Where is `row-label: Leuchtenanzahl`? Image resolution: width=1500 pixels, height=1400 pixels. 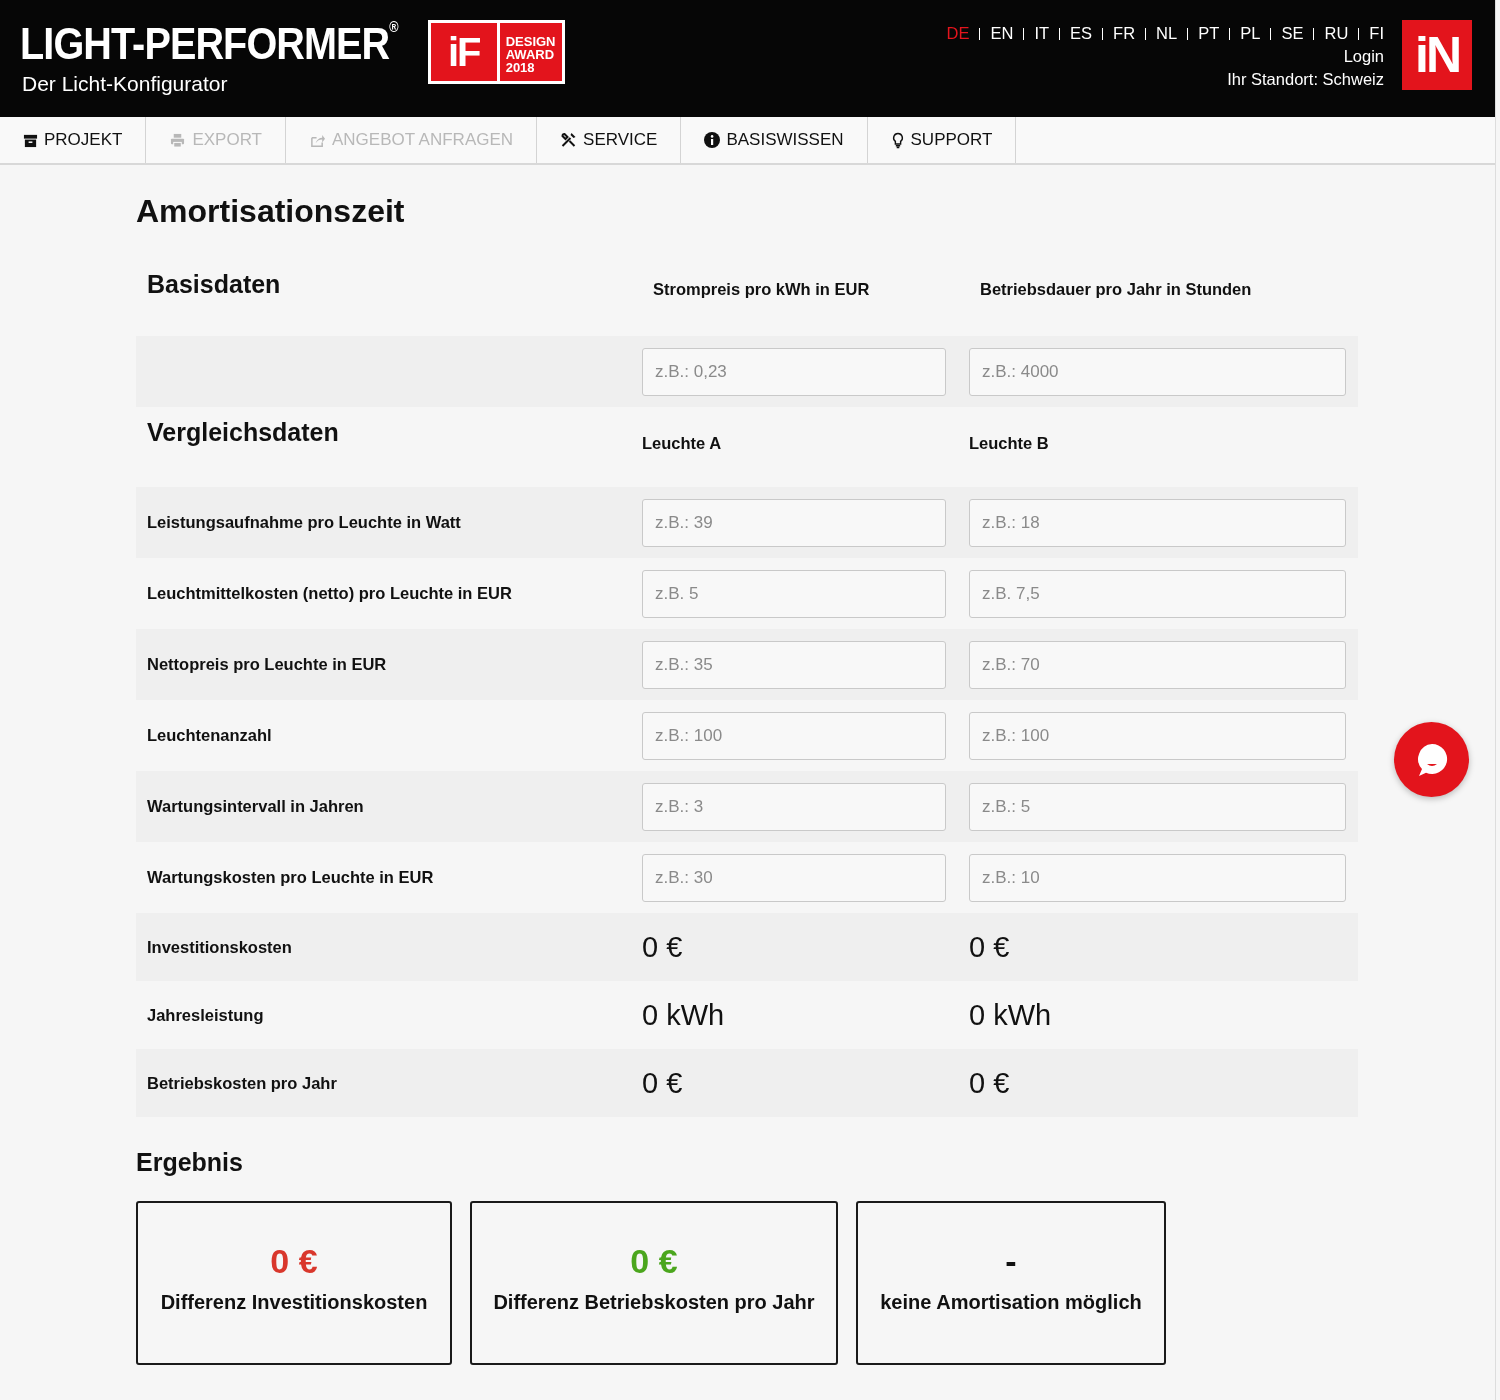 row-label: Leuchtenanzahl is located at coordinates (210, 735).